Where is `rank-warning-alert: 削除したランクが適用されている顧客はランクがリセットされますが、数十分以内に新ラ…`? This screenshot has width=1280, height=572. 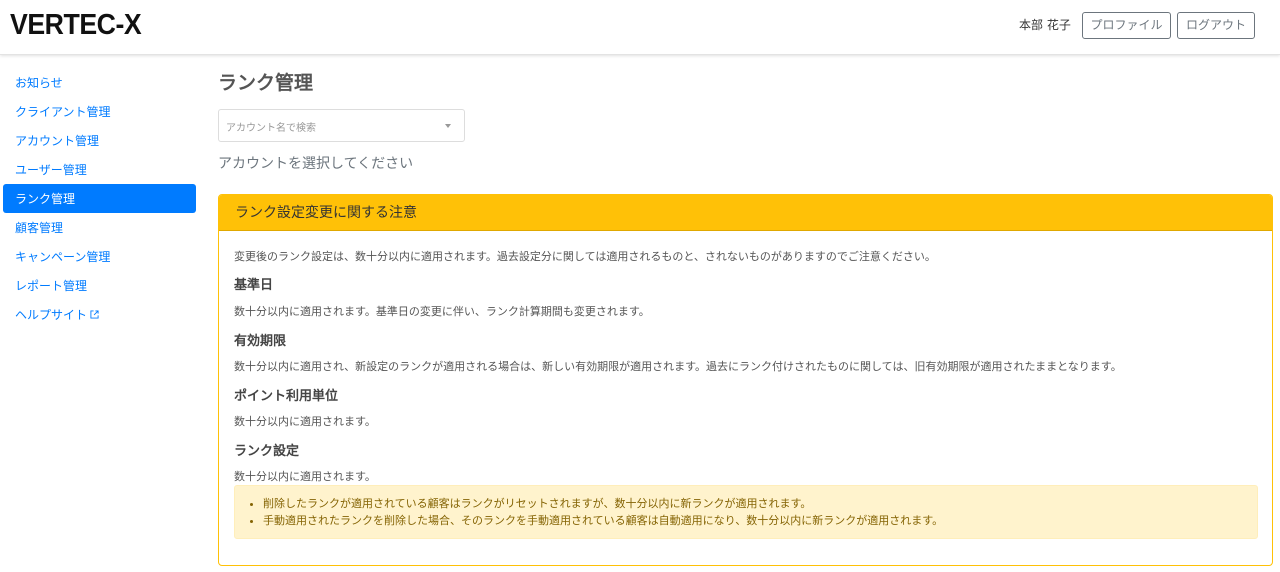 rank-warning-alert: 削除したランクが適用されている顧客はランクがリセットされますが、数十分以内に新ラ… is located at coordinates (746, 512).